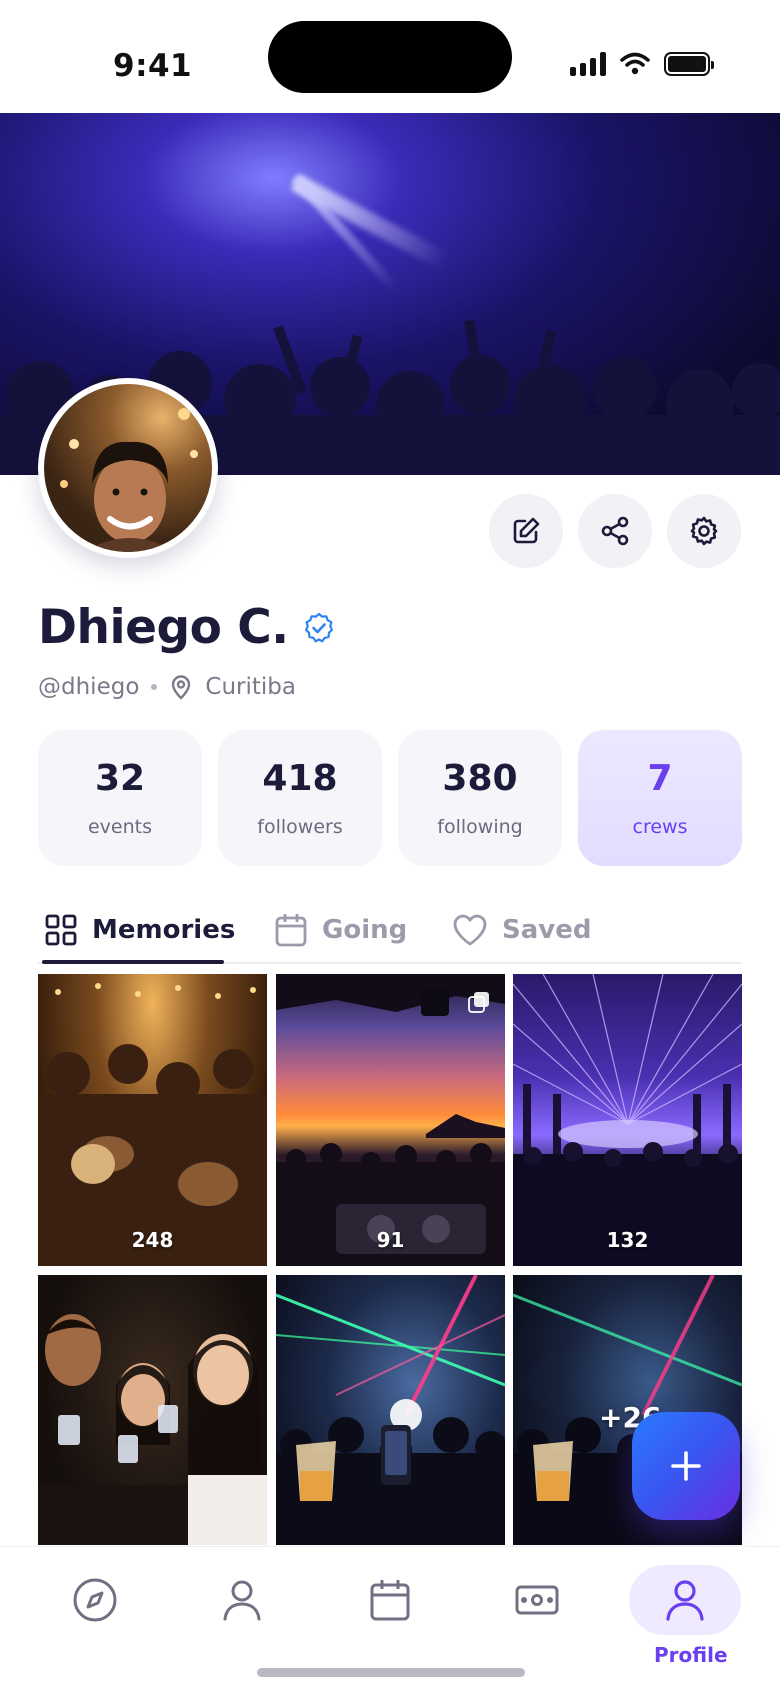 This screenshot has width=780, height=1696. What do you see at coordinates (627, 1120) in the screenshot?
I see `memory-tile: 132` at bounding box center [627, 1120].